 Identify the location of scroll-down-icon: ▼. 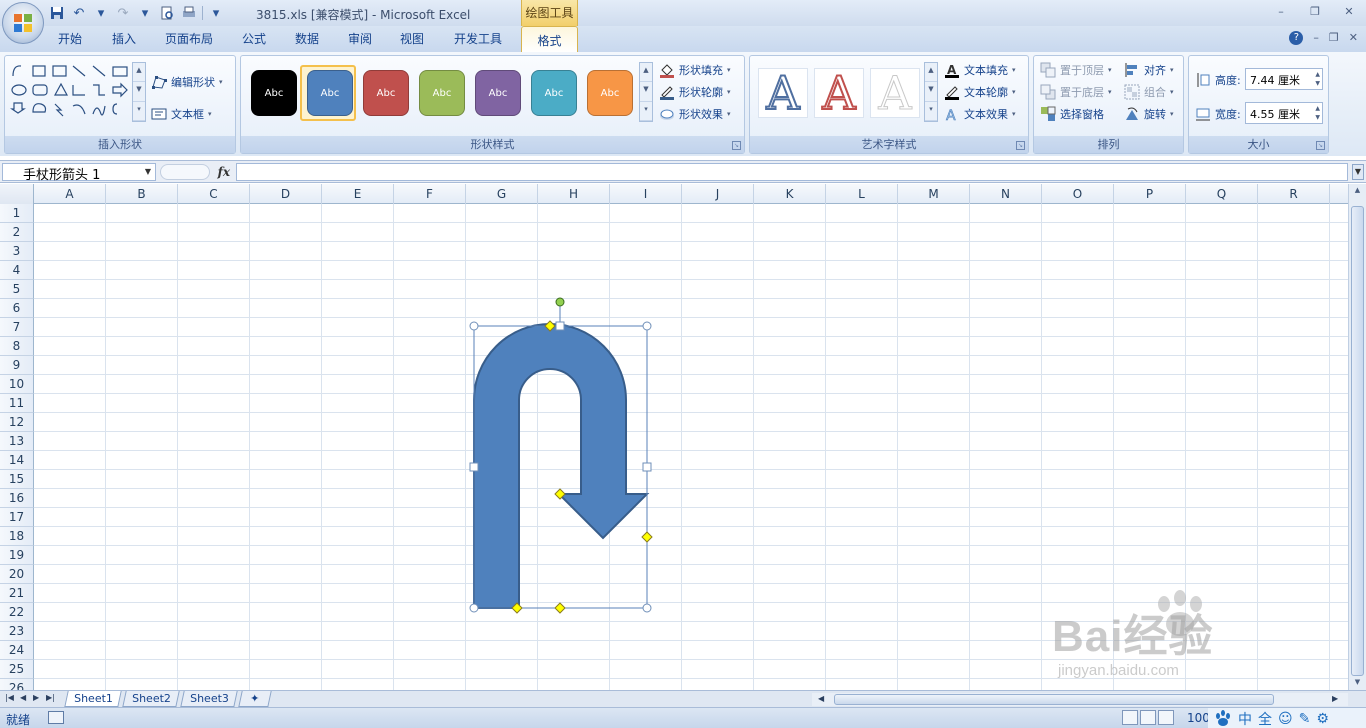
(1357, 684).